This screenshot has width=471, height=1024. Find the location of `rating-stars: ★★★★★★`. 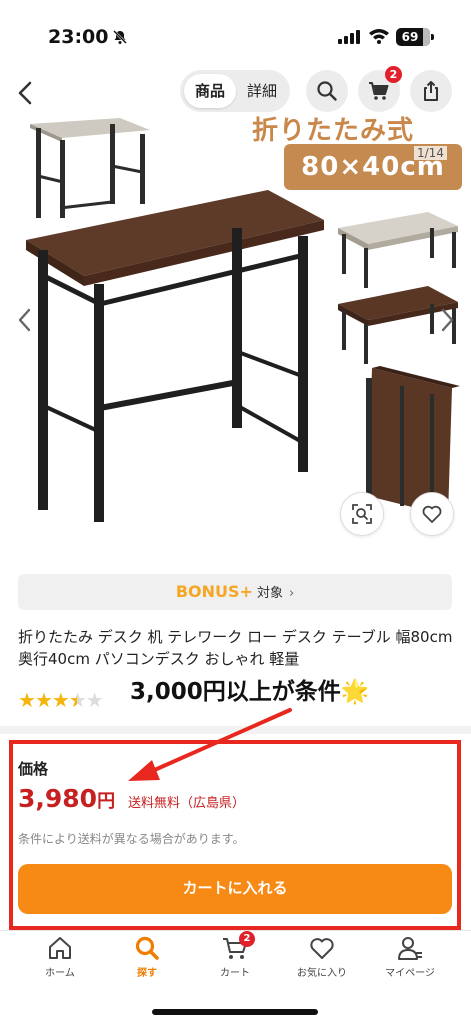

rating-stars: ★★★★★★ is located at coordinates (61, 700).